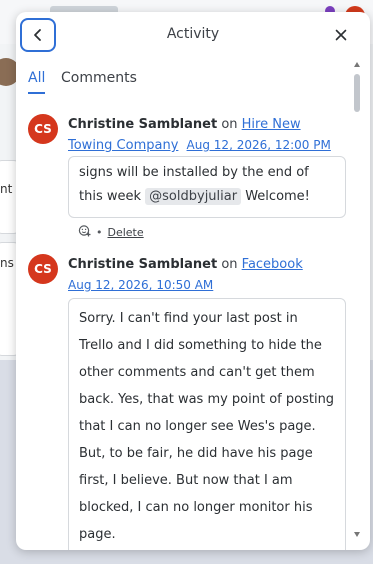 The height and width of the screenshot is (564, 373). What do you see at coordinates (277, 196) in the screenshot?
I see `comment-text: Welcome!` at bounding box center [277, 196].